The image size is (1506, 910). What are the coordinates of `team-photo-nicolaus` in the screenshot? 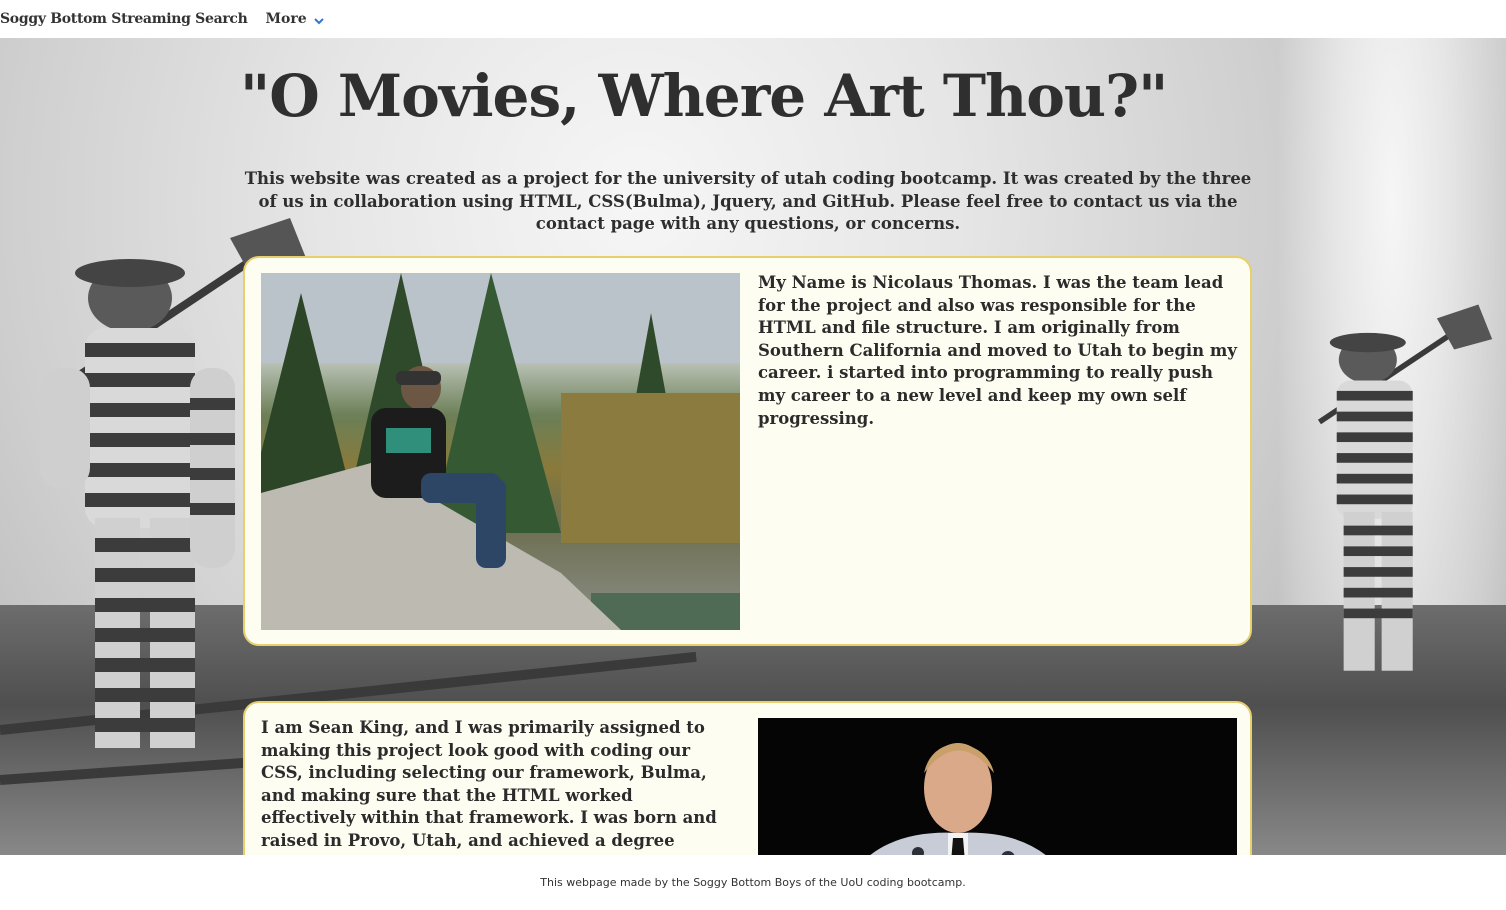 It's located at (500, 451).